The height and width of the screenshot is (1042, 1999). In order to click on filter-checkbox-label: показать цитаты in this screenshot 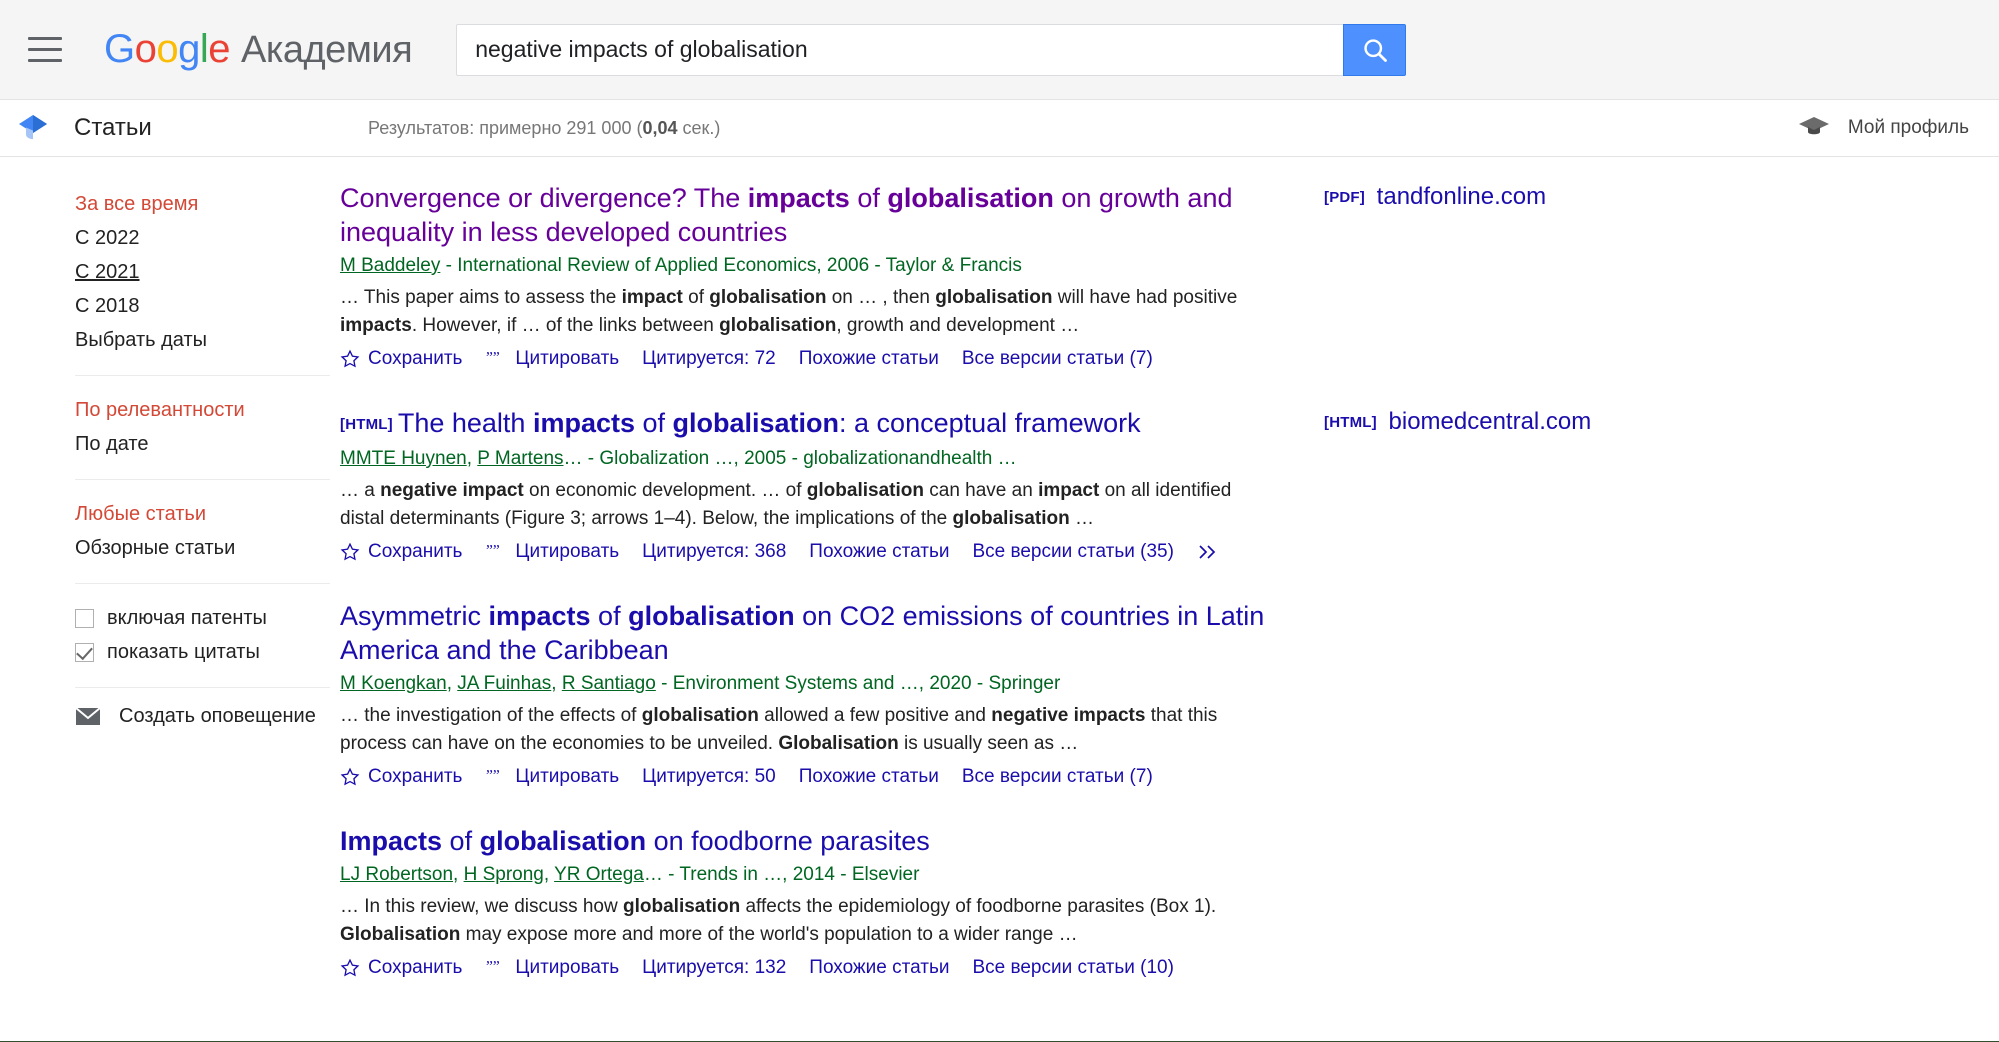, I will do `click(183, 652)`.